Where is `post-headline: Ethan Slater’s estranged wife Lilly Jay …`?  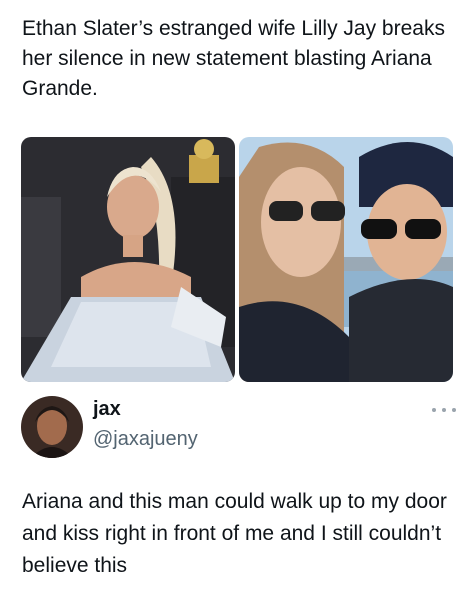 post-headline: Ethan Slater’s estranged wife Lilly Jay … is located at coordinates (233, 58).